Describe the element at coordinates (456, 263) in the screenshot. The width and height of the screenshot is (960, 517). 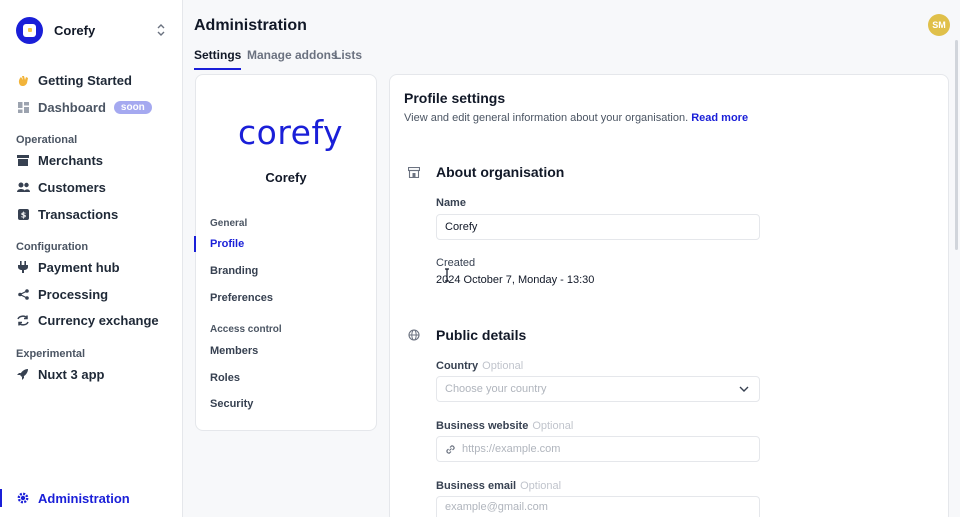
I see `created-label: Created` at that location.